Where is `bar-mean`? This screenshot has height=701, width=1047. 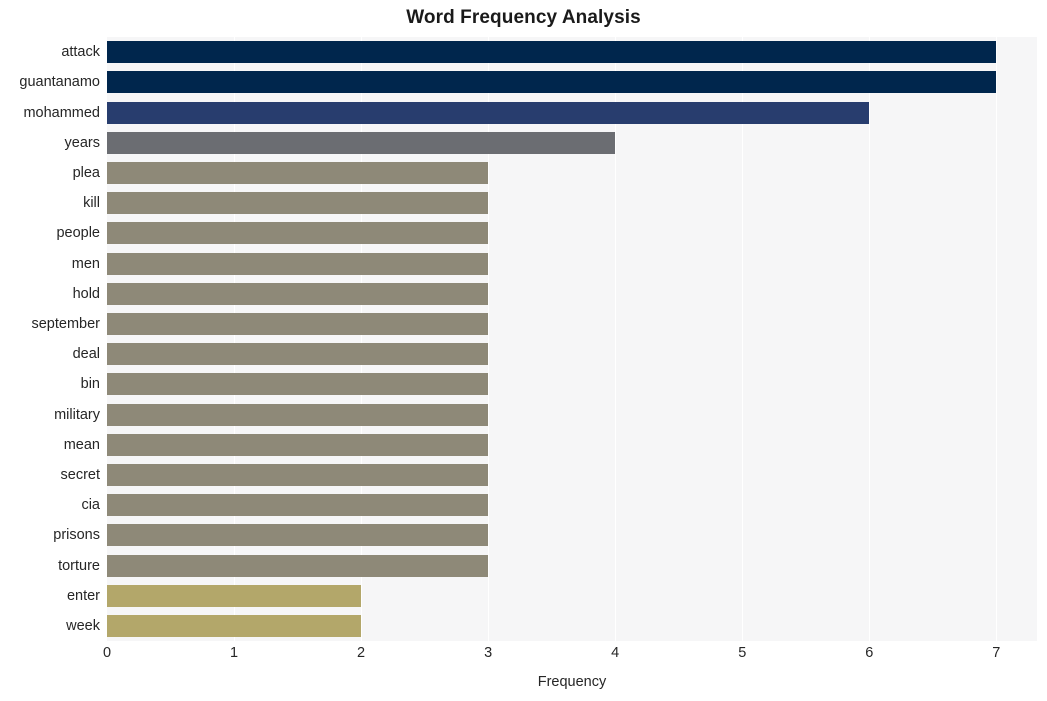 bar-mean is located at coordinates (298, 444).